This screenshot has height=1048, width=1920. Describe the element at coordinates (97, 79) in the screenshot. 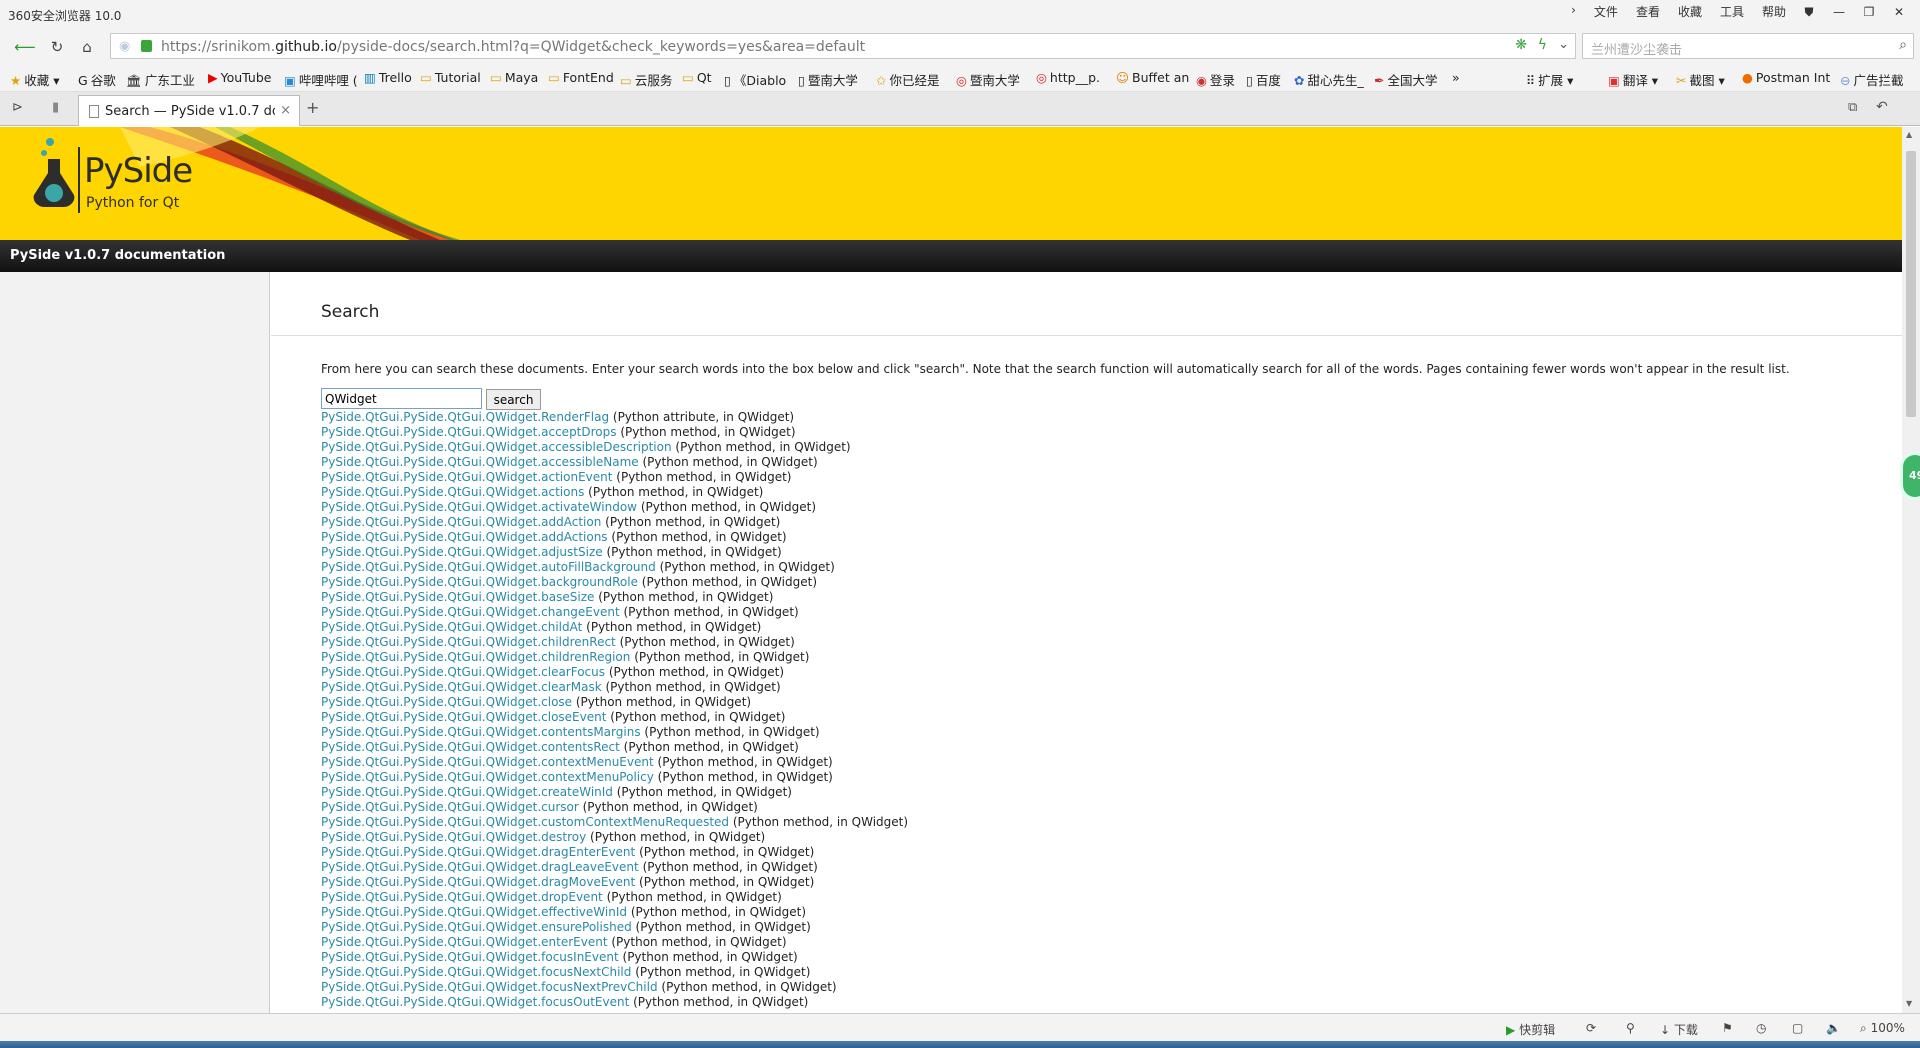

I see `bookmark-google: G 谷歌` at that location.